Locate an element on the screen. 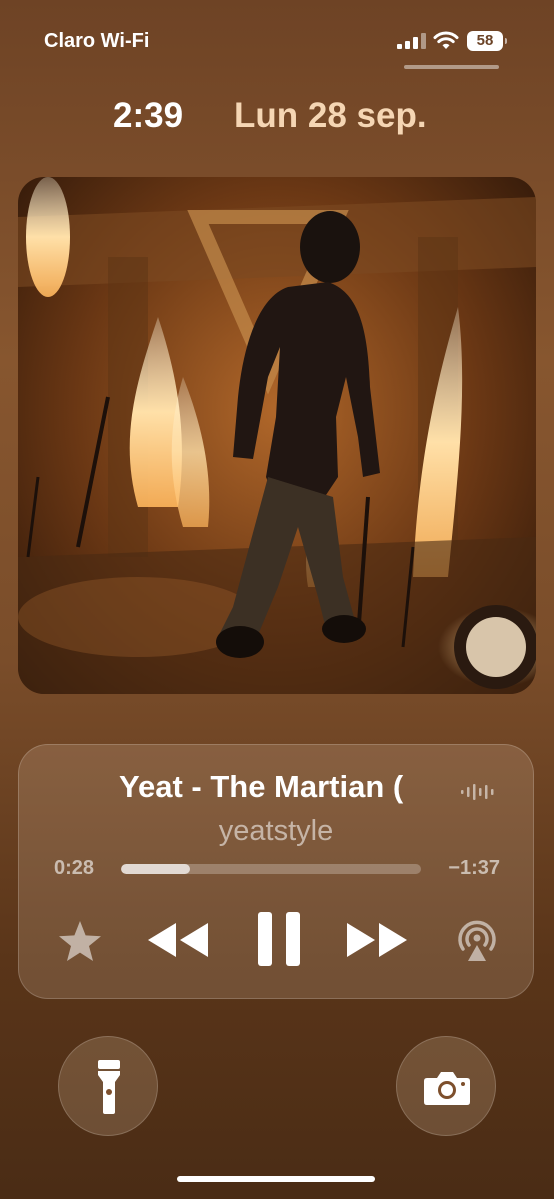 Image resolution: width=554 pixels, height=1199 pixels. audio-waveform-icon is located at coordinates (477, 792).